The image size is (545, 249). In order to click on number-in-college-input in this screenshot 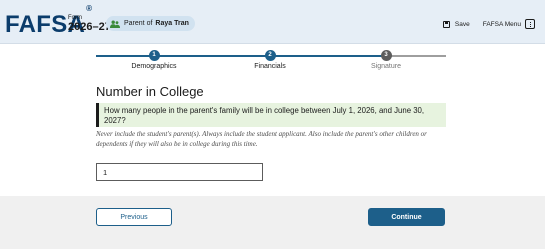, I will do `click(179, 172)`.